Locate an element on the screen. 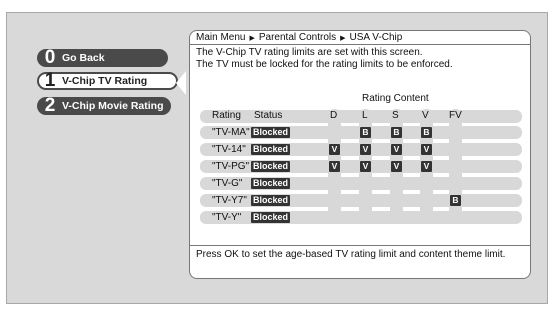 This screenshot has height=310, width=556. breadcrumb-item: Main Menu is located at coordinates (221, 37).